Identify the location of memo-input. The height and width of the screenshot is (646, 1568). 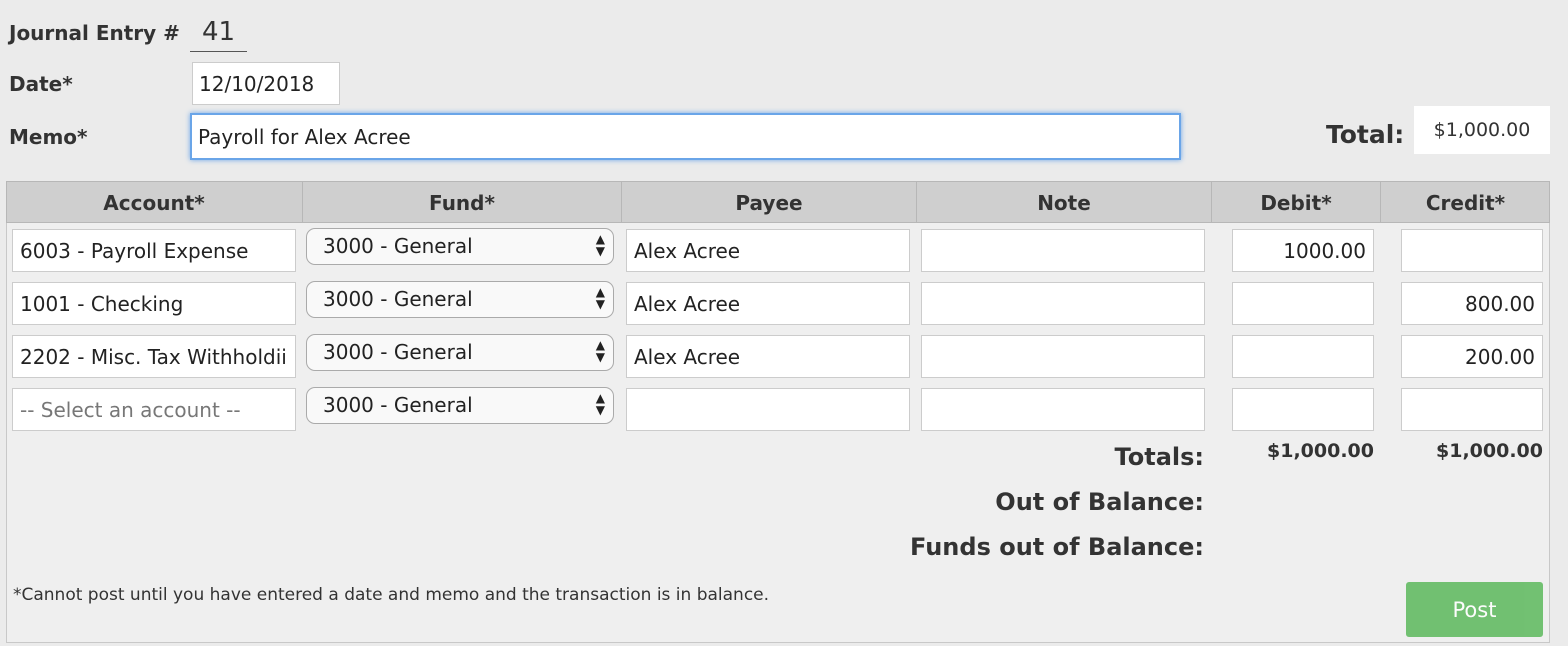
(685, 136).